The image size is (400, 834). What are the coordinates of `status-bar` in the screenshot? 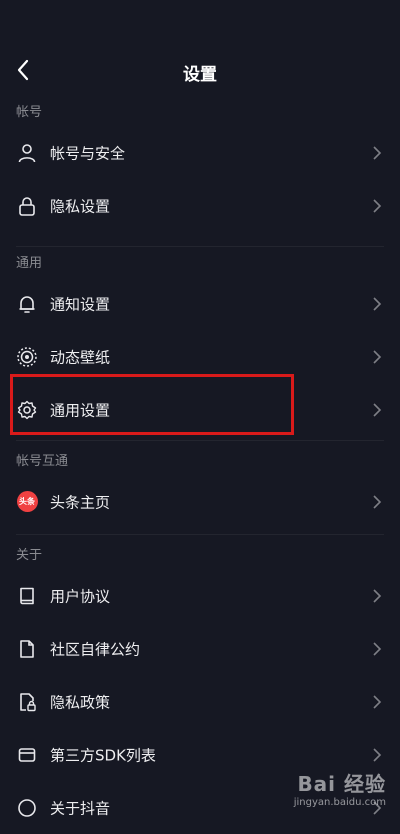 It's located at (200, 10).